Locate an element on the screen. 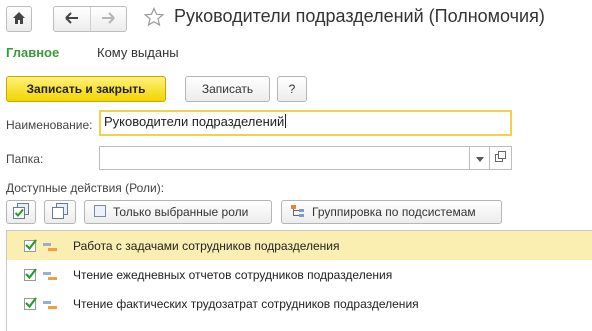 The width and height of the screenshot is (592, 331). forward-arrow-icon is located at coordinates (108, 19).